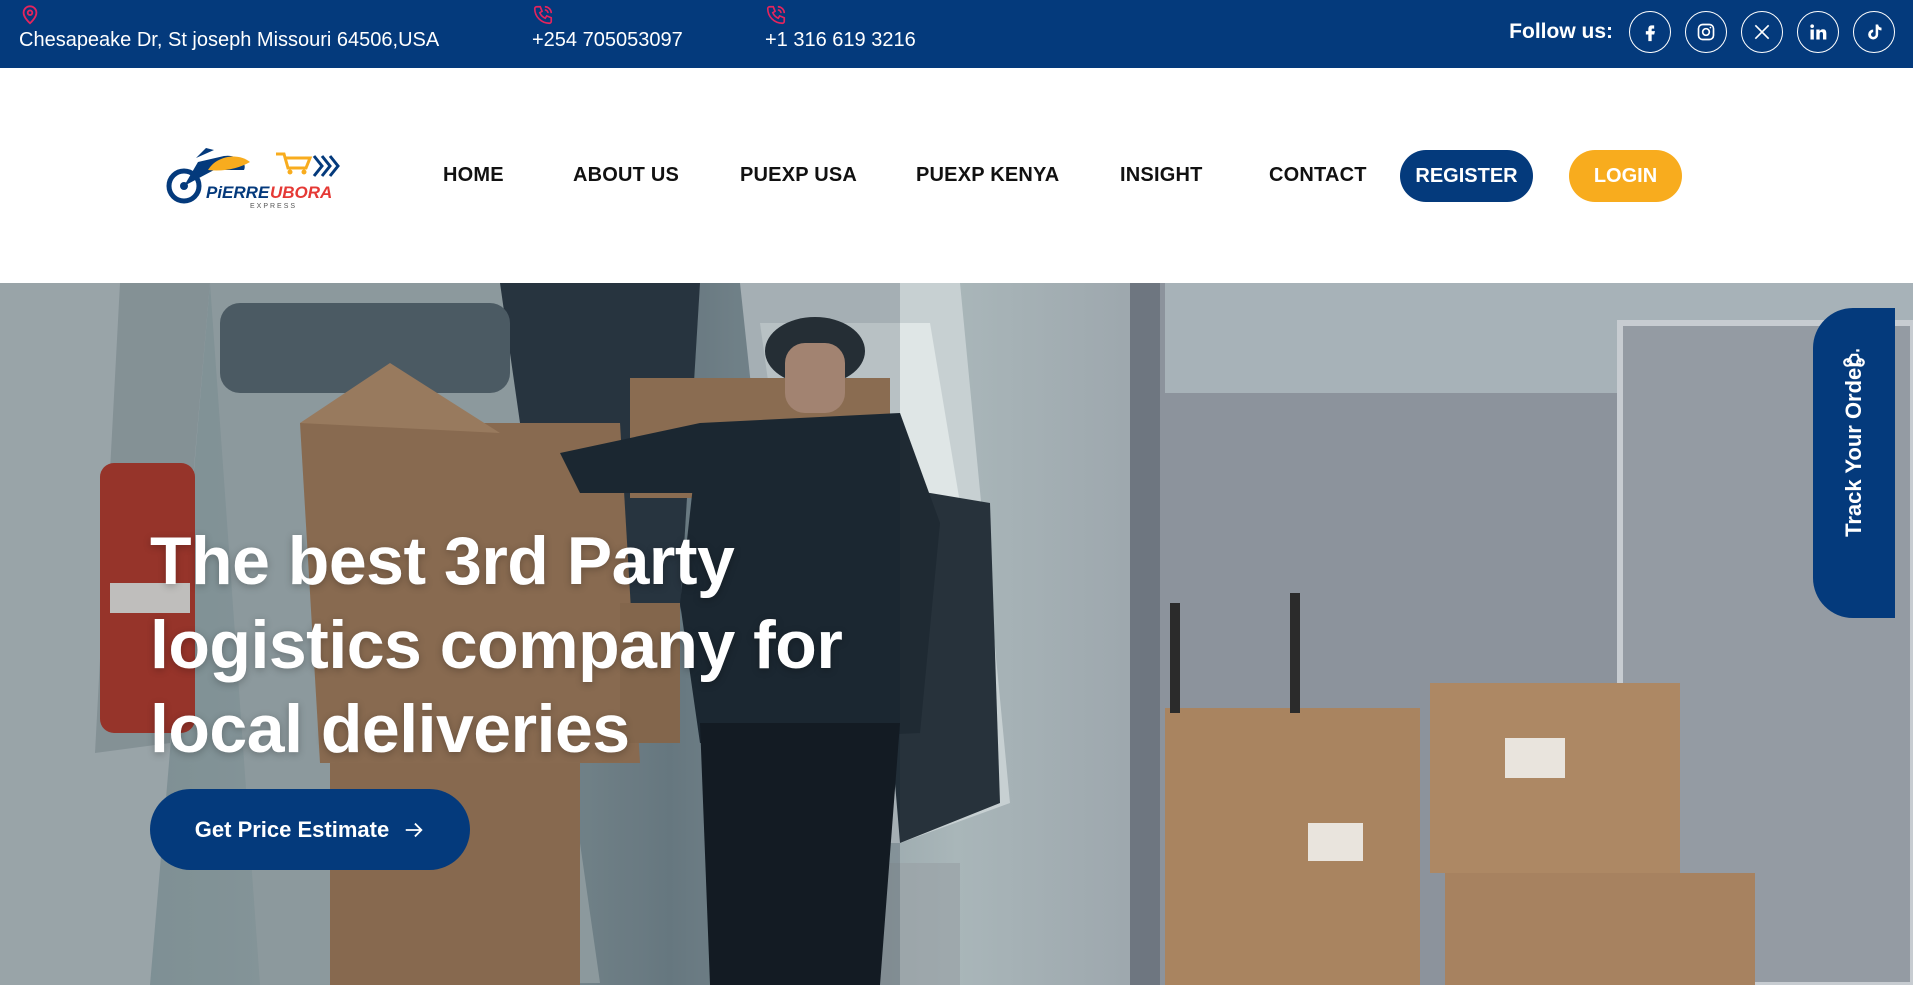 The image size is (1913, 985). Describe the element at coordinates (607, 40) in the screenshot. I see `phone-number-1: +254 705053097` at that location.